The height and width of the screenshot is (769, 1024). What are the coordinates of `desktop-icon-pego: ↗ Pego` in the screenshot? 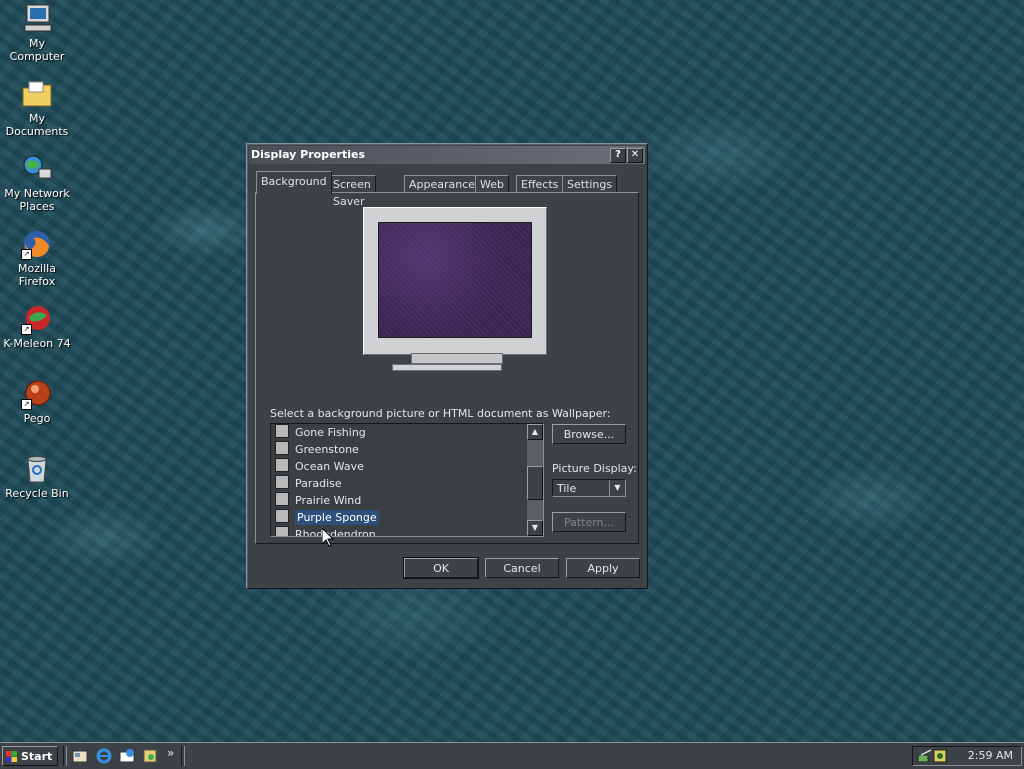 It's located at (37, 401).